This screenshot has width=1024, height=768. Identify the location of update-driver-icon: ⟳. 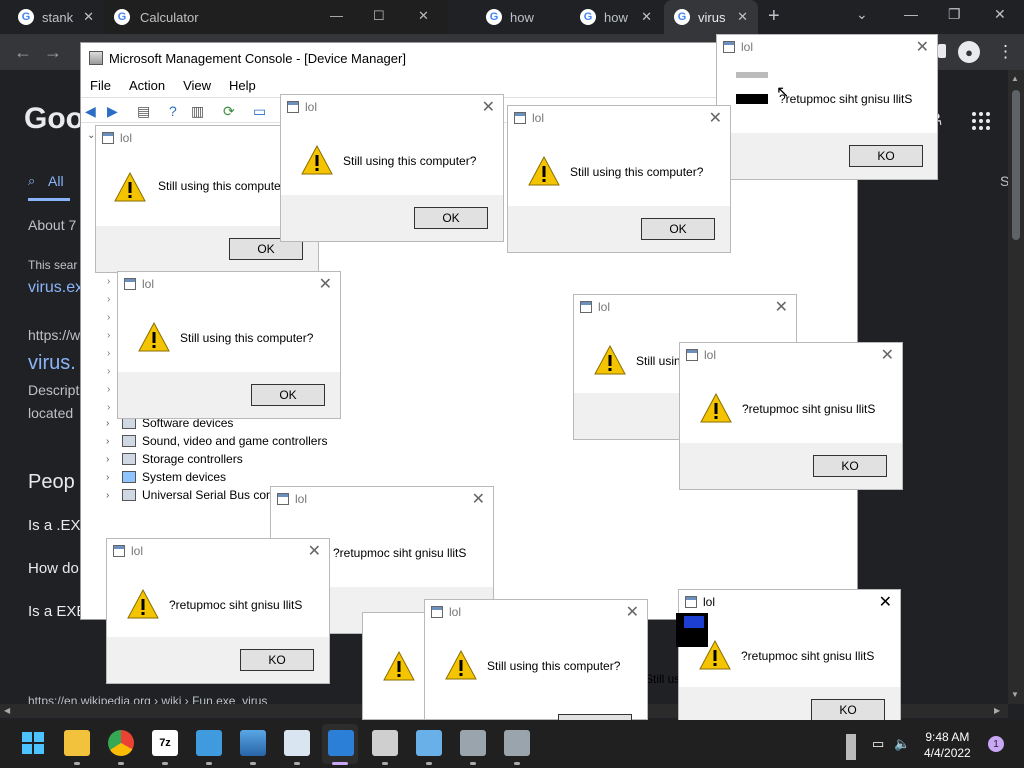
(229, 111).